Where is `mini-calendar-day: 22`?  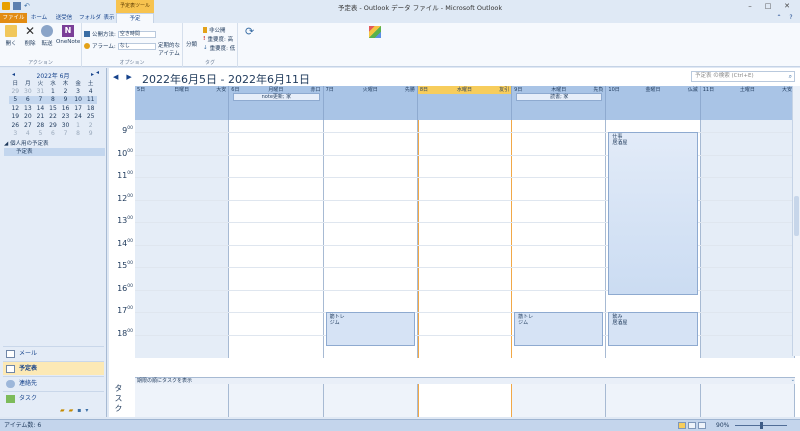 mini-calendar-day: 22 is located at coordinates (53, 117).